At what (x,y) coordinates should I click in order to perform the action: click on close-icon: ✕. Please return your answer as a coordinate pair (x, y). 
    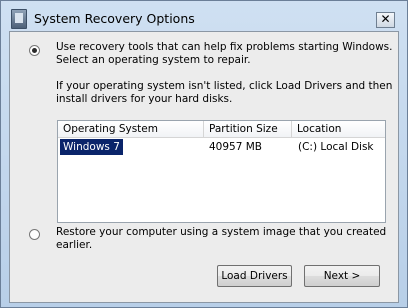
    Looking at the image, I should click on (385, 19).